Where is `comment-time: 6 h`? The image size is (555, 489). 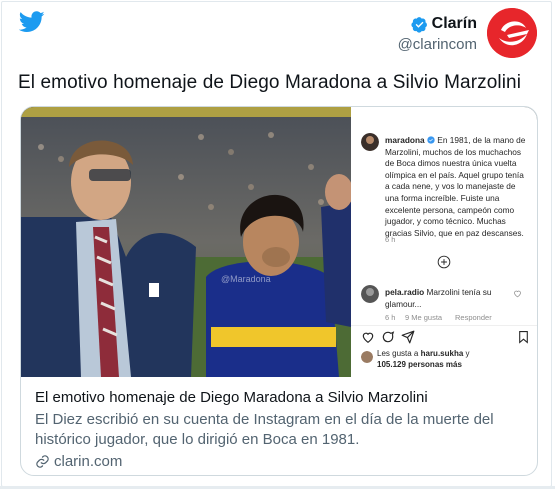
comment-time: 6 h is located at coordinates (390, 317).